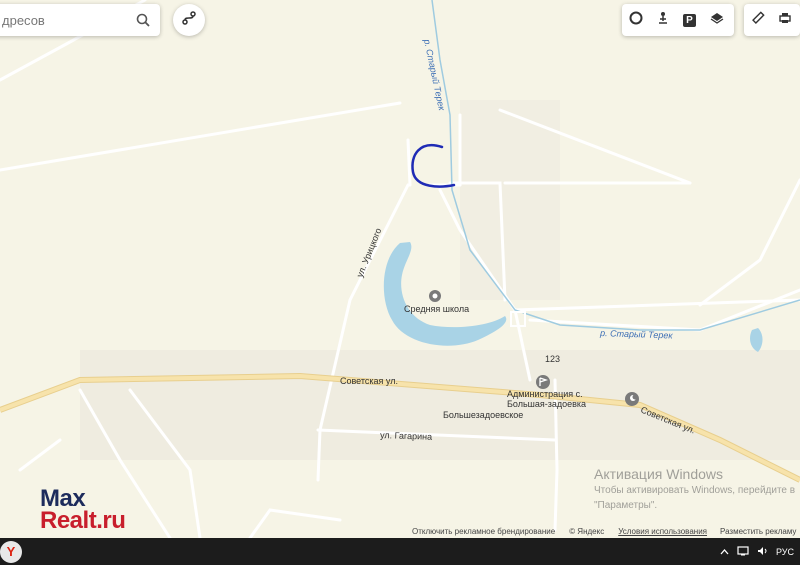 The image size is (800, 565). Describe the element at coordinates (552, 359) in the screenshot. I see `label-123: 123` at that location.